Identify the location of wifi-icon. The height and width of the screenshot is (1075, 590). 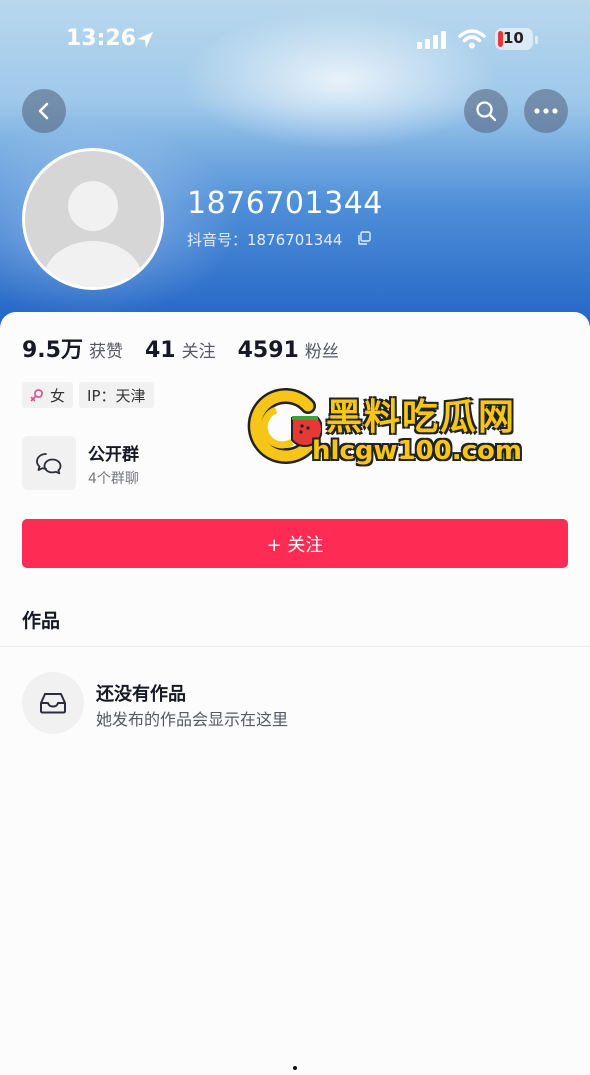
(472, 39).